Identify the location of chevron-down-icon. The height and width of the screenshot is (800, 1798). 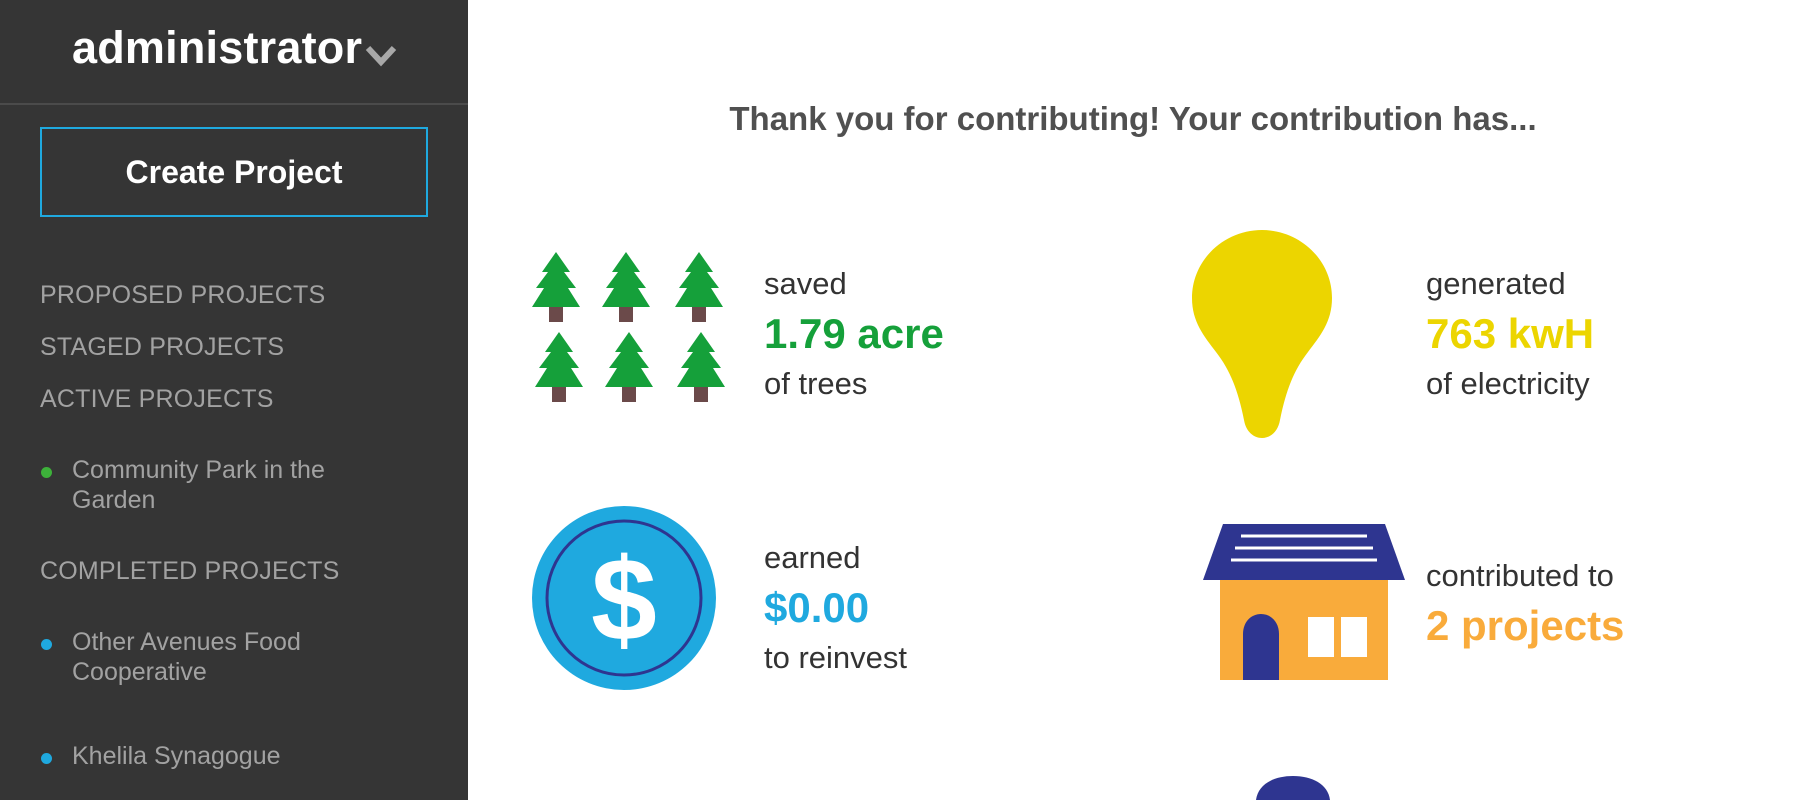
(381, 56).